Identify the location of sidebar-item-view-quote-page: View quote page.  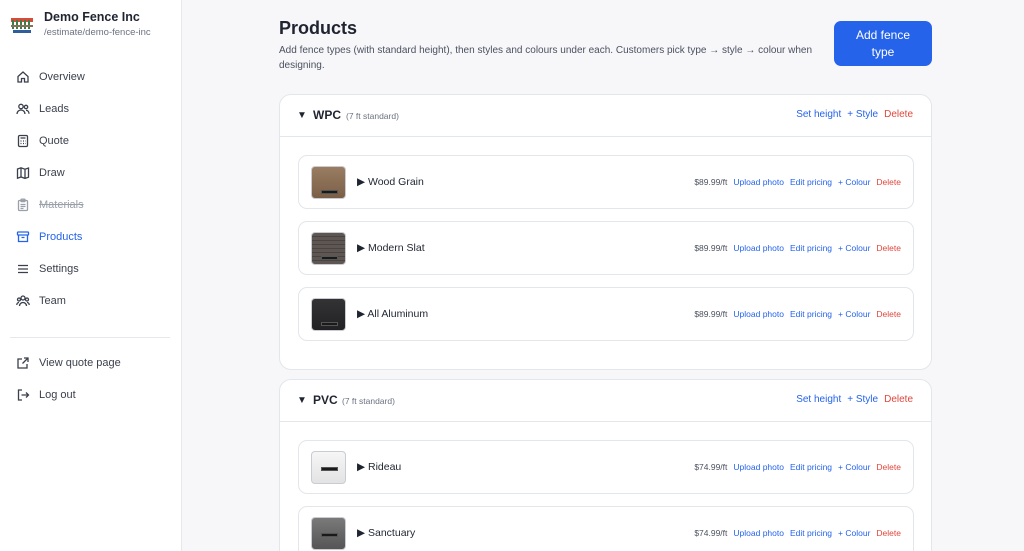
(68, 363).